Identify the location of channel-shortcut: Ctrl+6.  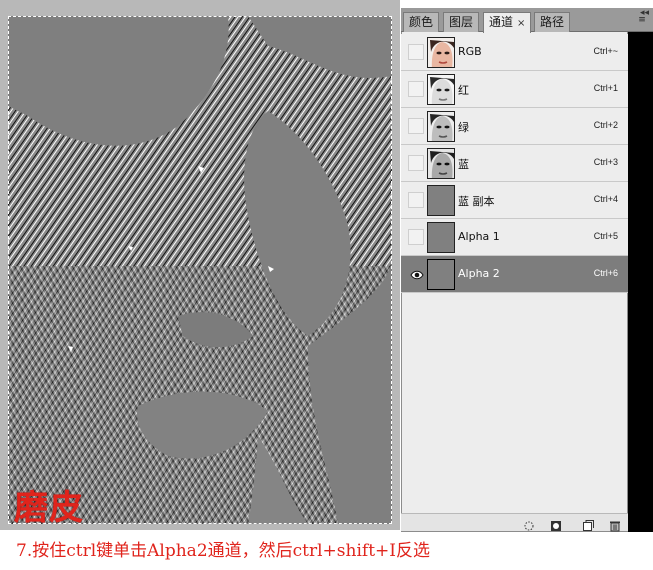
(605, 273).